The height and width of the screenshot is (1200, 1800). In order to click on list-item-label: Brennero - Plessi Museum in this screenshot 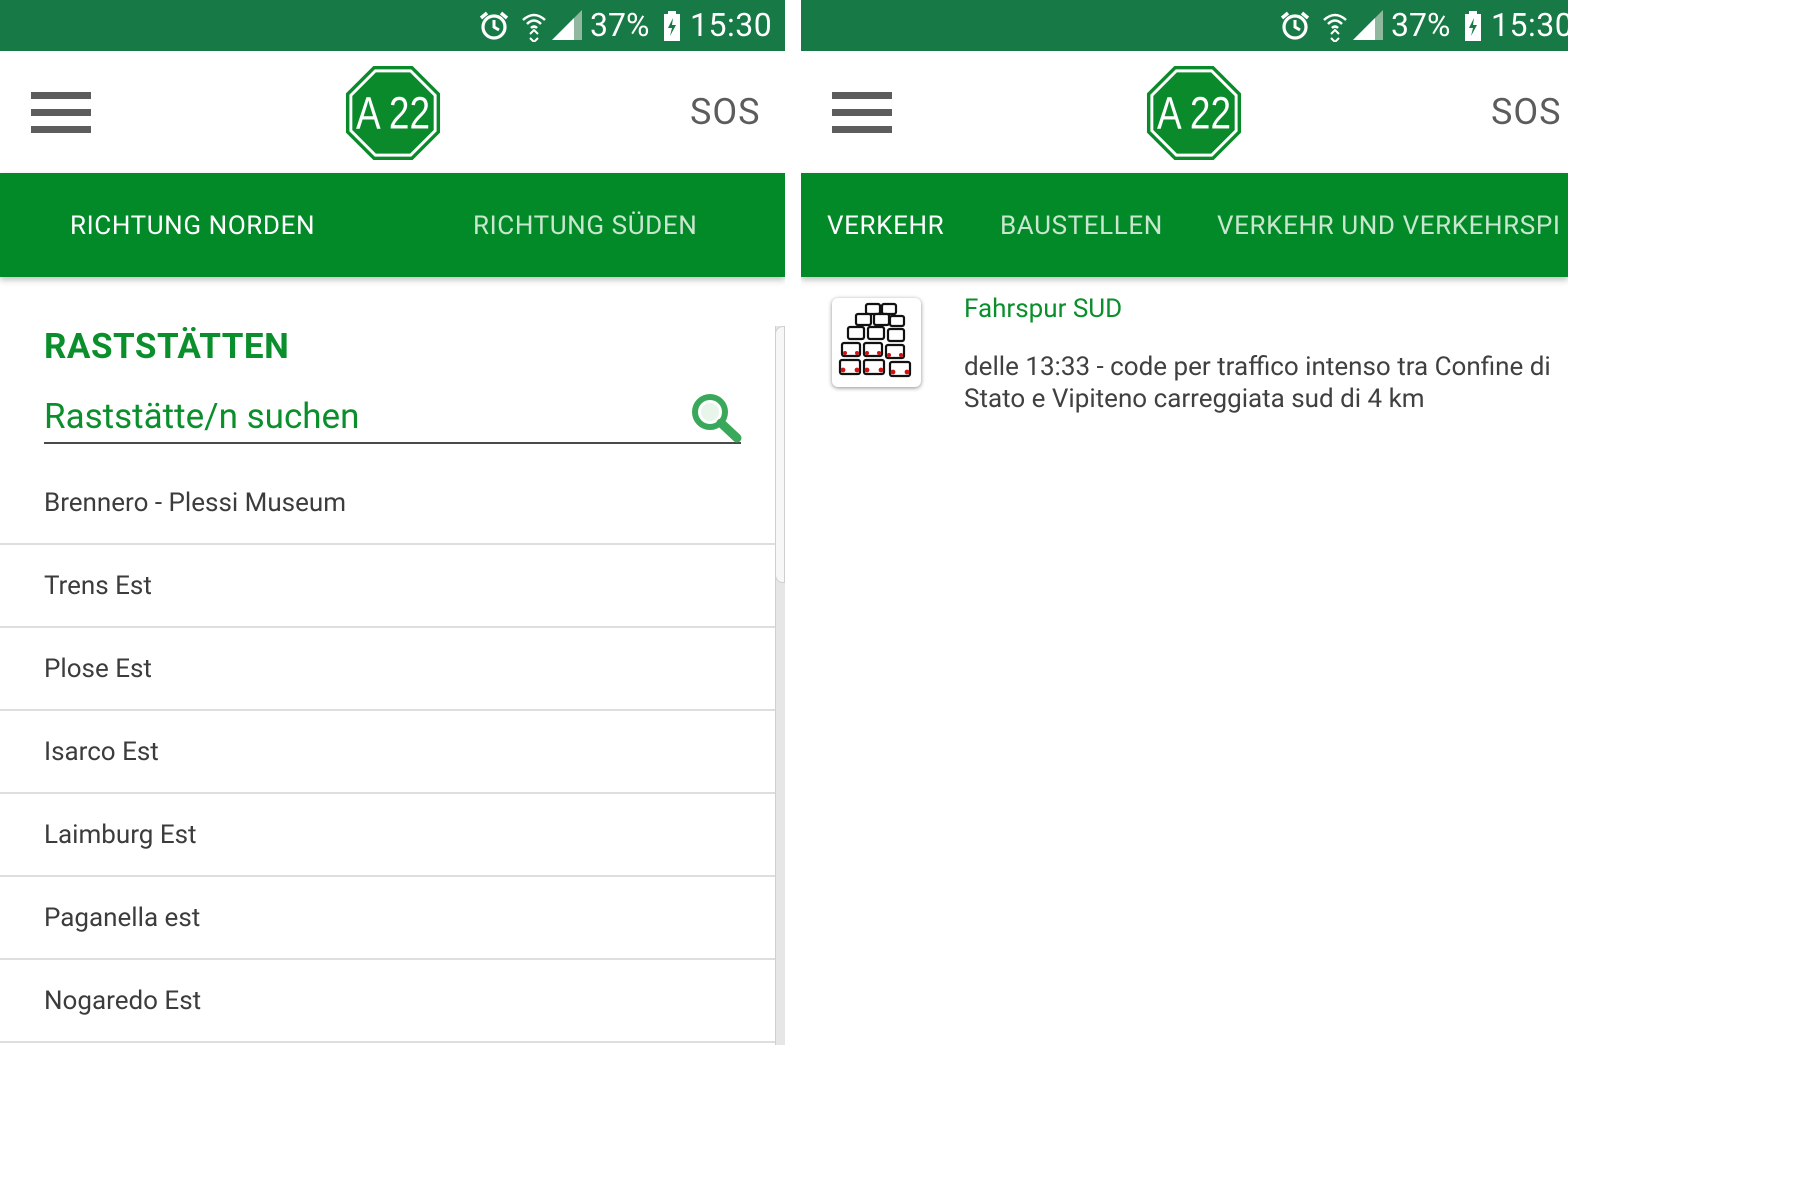, I will do `click(195, 503)`.